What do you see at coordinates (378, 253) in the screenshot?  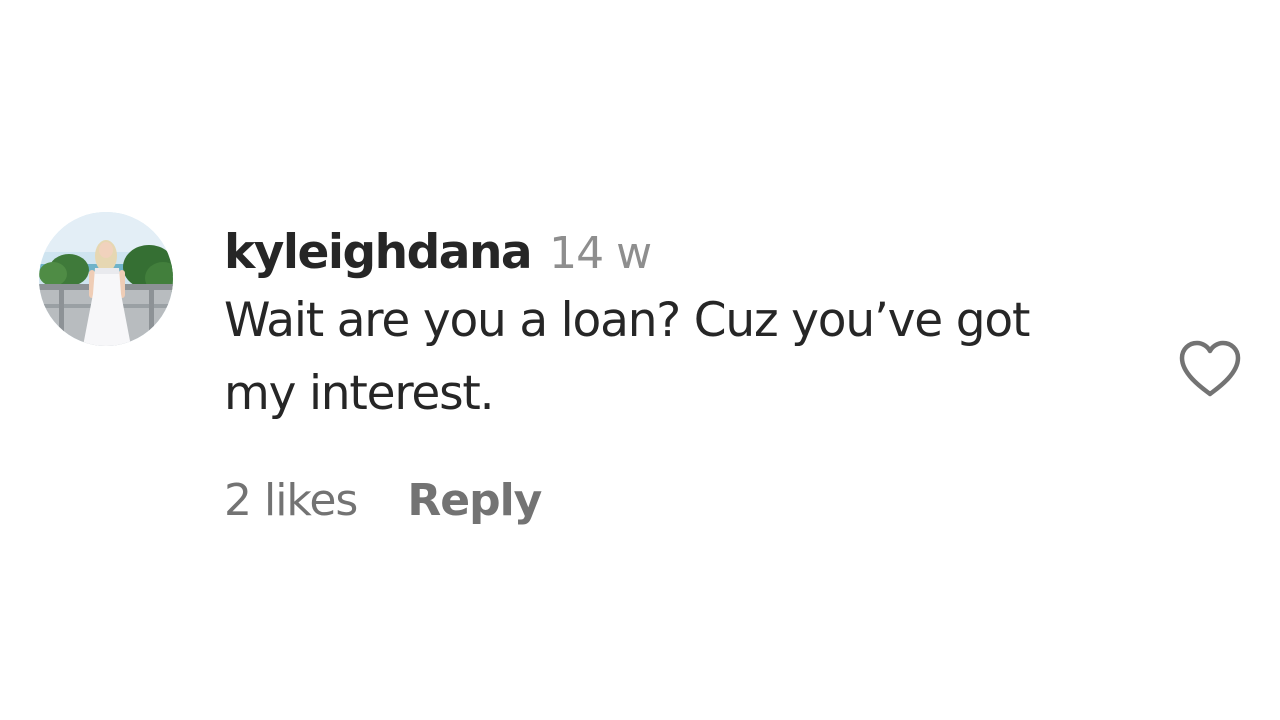 I see `username-link: kyleighdana` at bounding box center [378, 253].